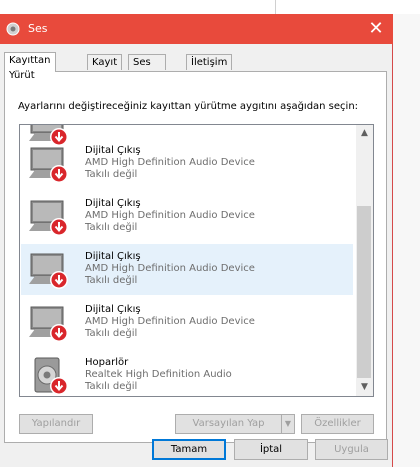 The image size is (420, 467). I want to click on tab-recording: Kayıt, so click(105, 62).